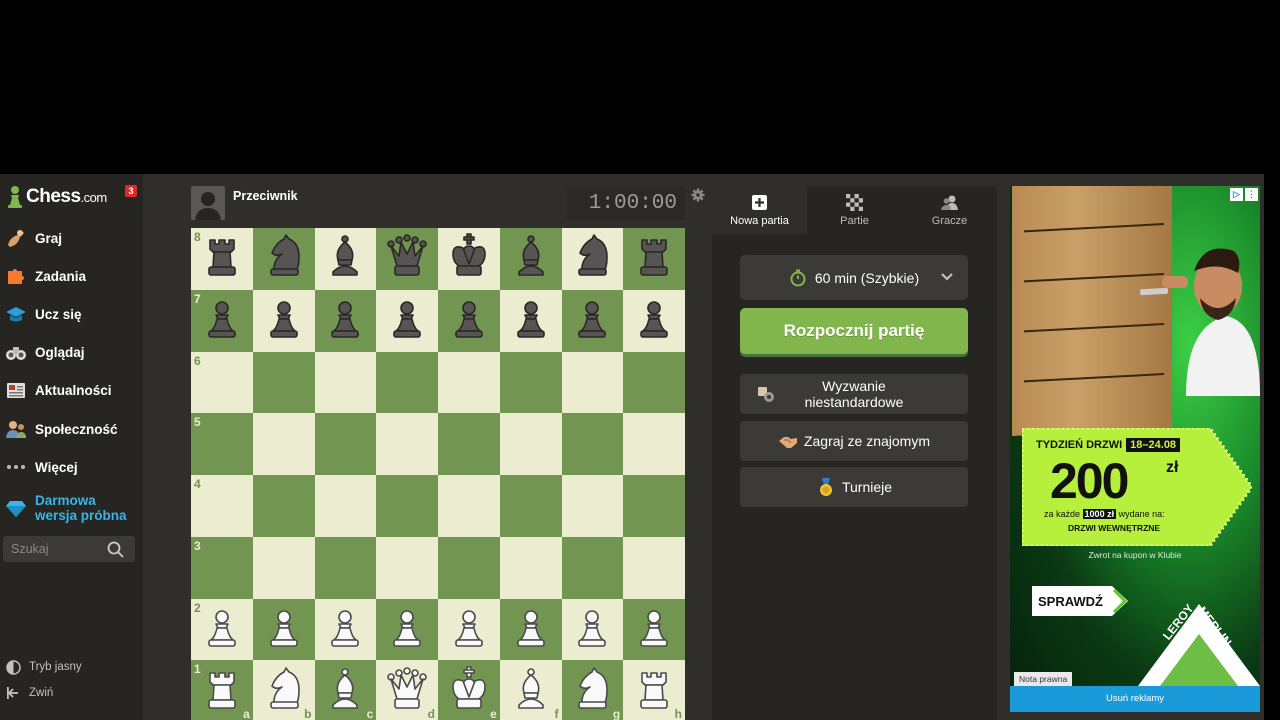  I want to click on ad-choices: ▷ ⋮, so click(1244, 194).